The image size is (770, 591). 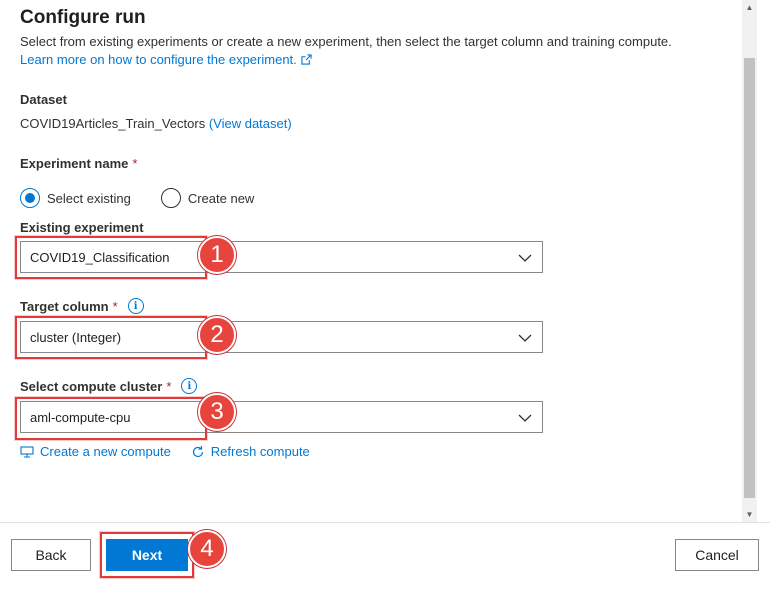 I want to click on compute-cluster-dropdown: aml-compute-cpu, so click(x=281, y=417).